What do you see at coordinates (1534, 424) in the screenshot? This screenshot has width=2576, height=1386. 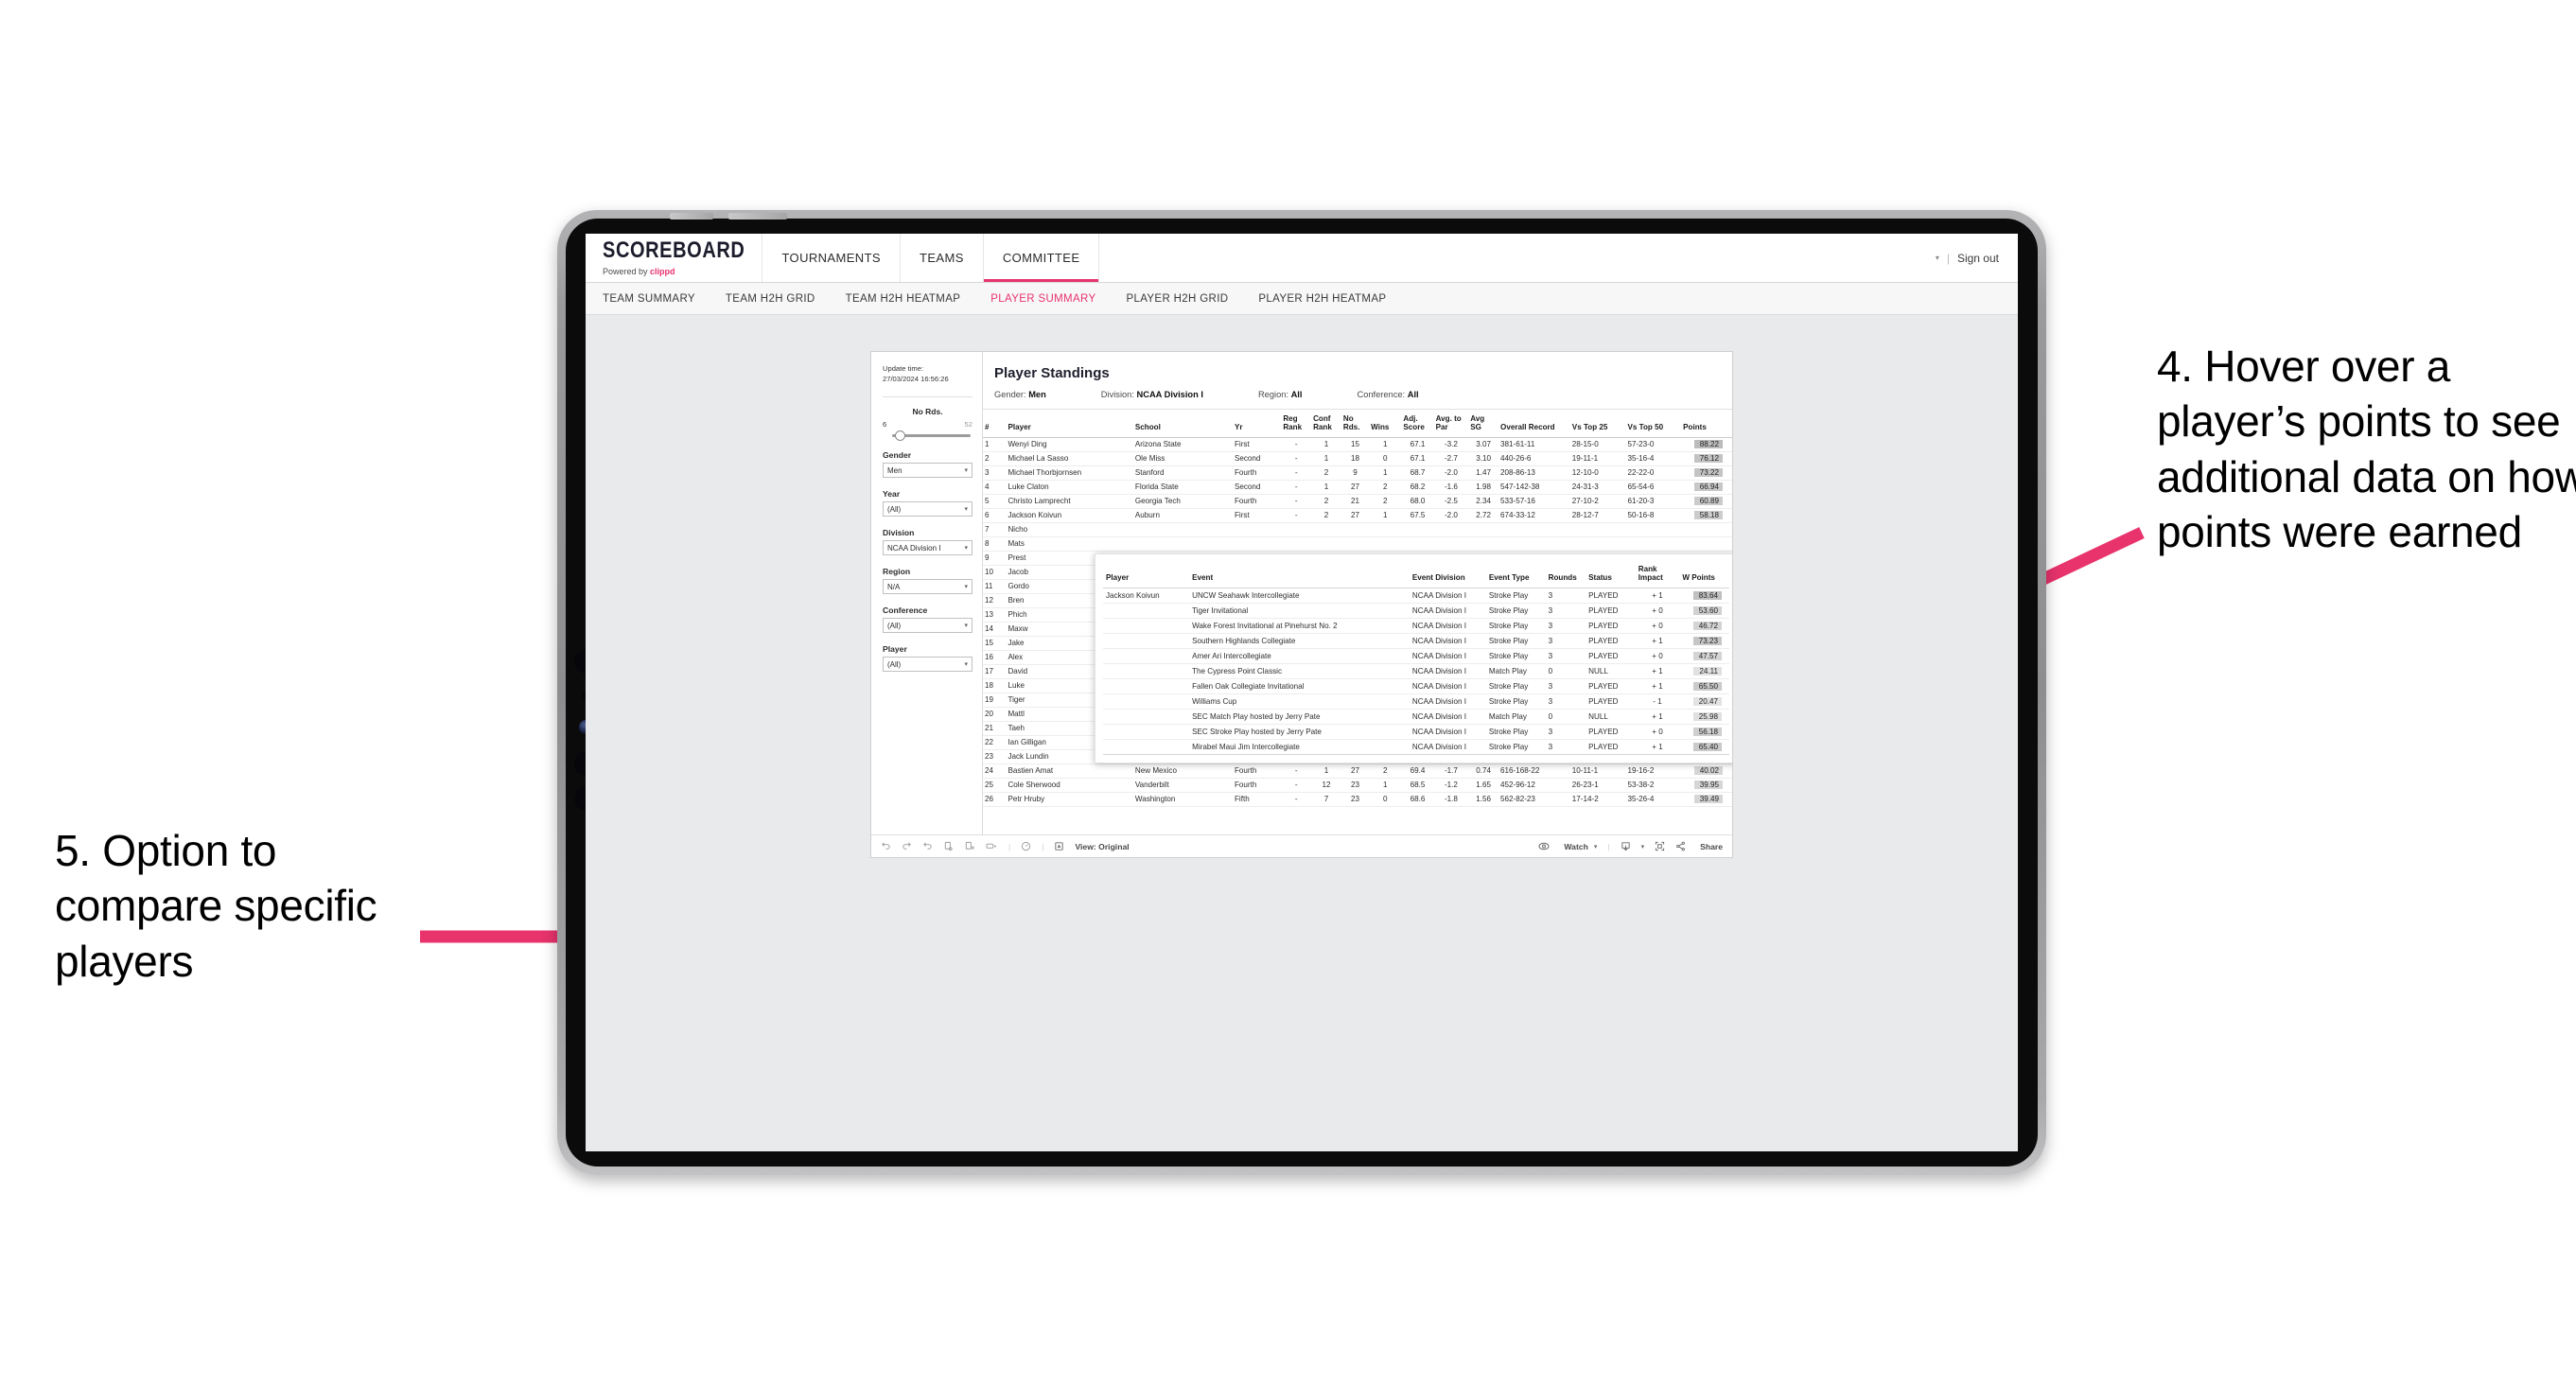 I see `col-header-overall-record: Overall Record` at bounding box center [1534, 424].